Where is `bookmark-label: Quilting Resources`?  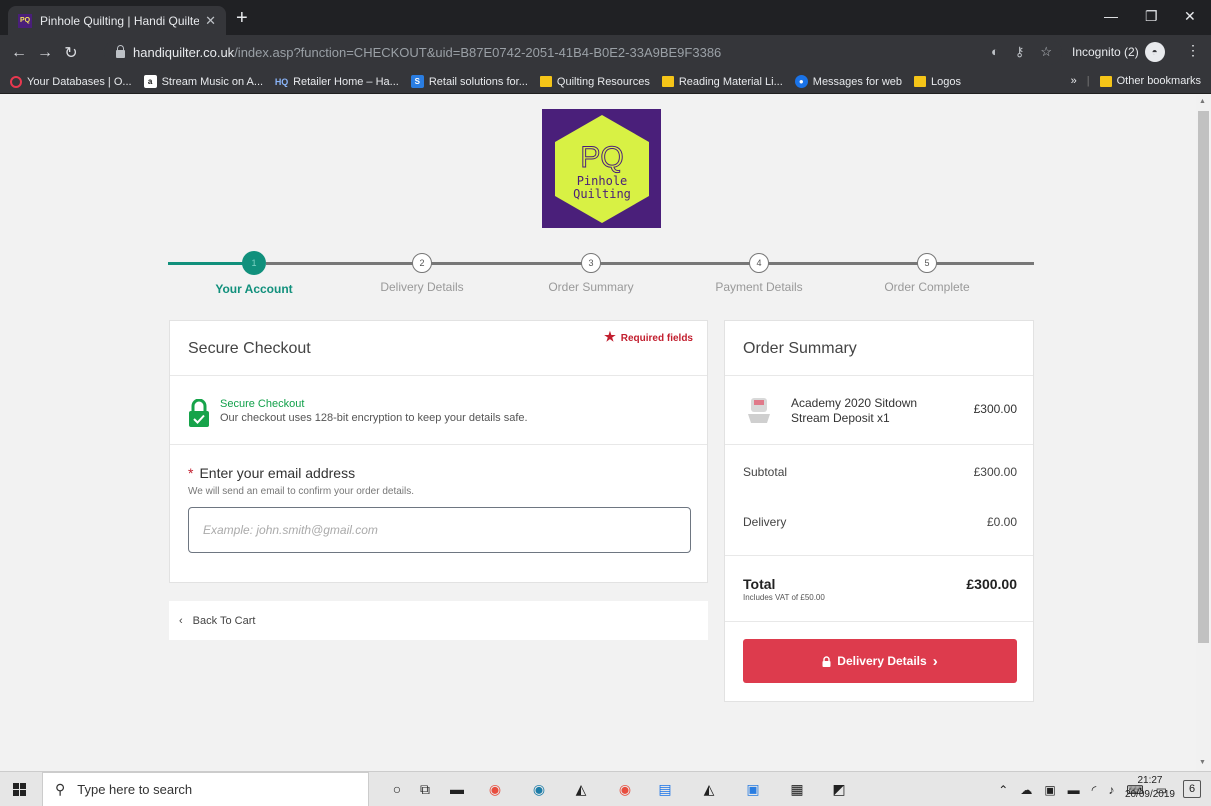 bookmark-label: Quilting Resources is located at coordinates (603, 81).